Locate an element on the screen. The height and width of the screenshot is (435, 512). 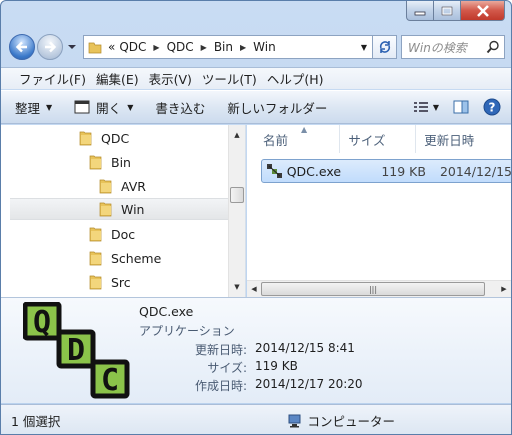
tree-item-scheme: Scheme is located at coordinates (125, 258).